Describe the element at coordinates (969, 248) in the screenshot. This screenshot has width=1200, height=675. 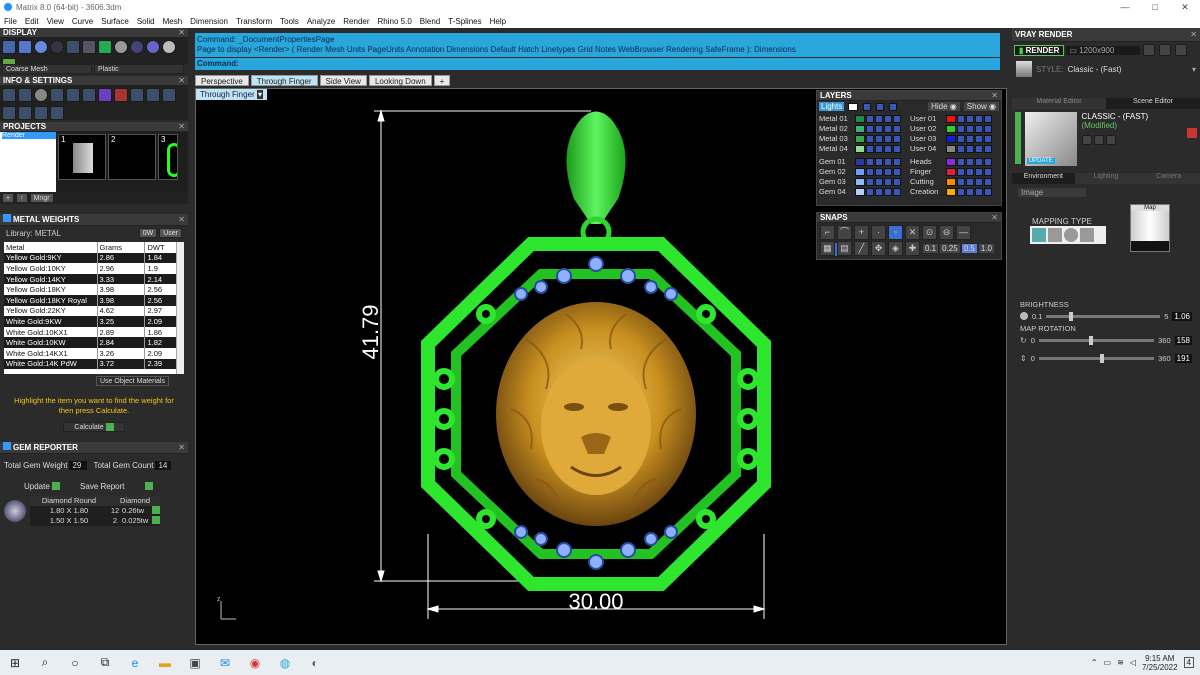
I see `snap-value-0.5: 0.5` at that location.